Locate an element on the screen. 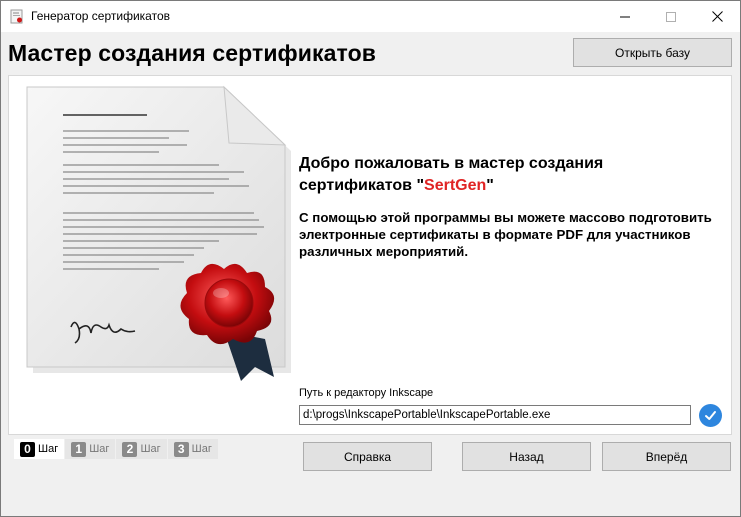  close-icon is located at coordinates (717, 16).